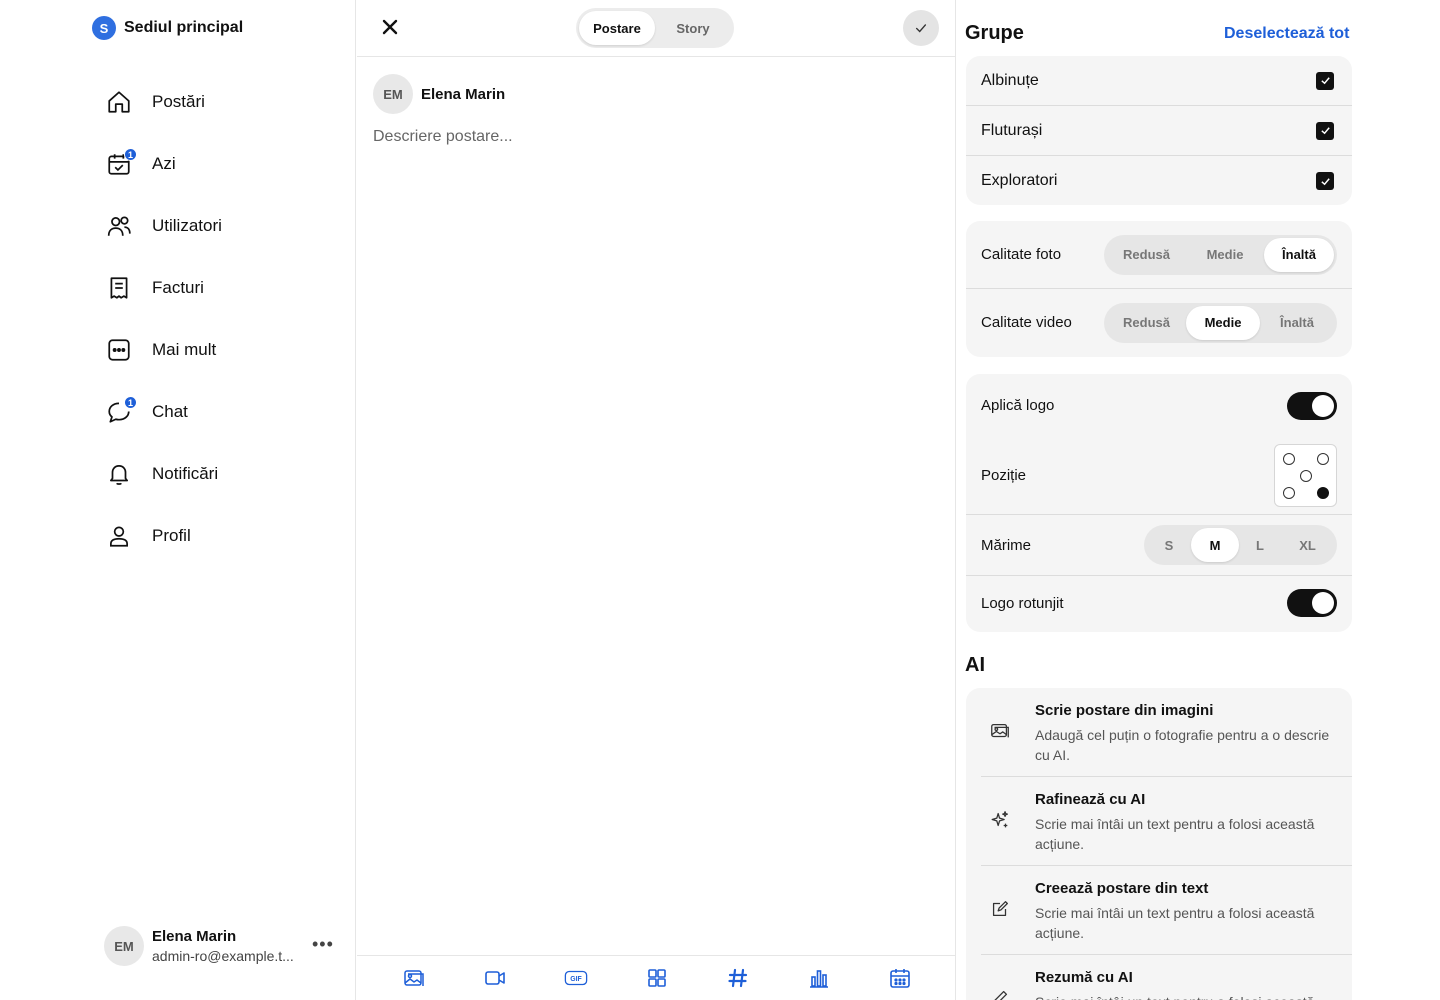 The image size is (1440, 1000). I want to click on post-author: EM Elena Marin, so click(439, 94).